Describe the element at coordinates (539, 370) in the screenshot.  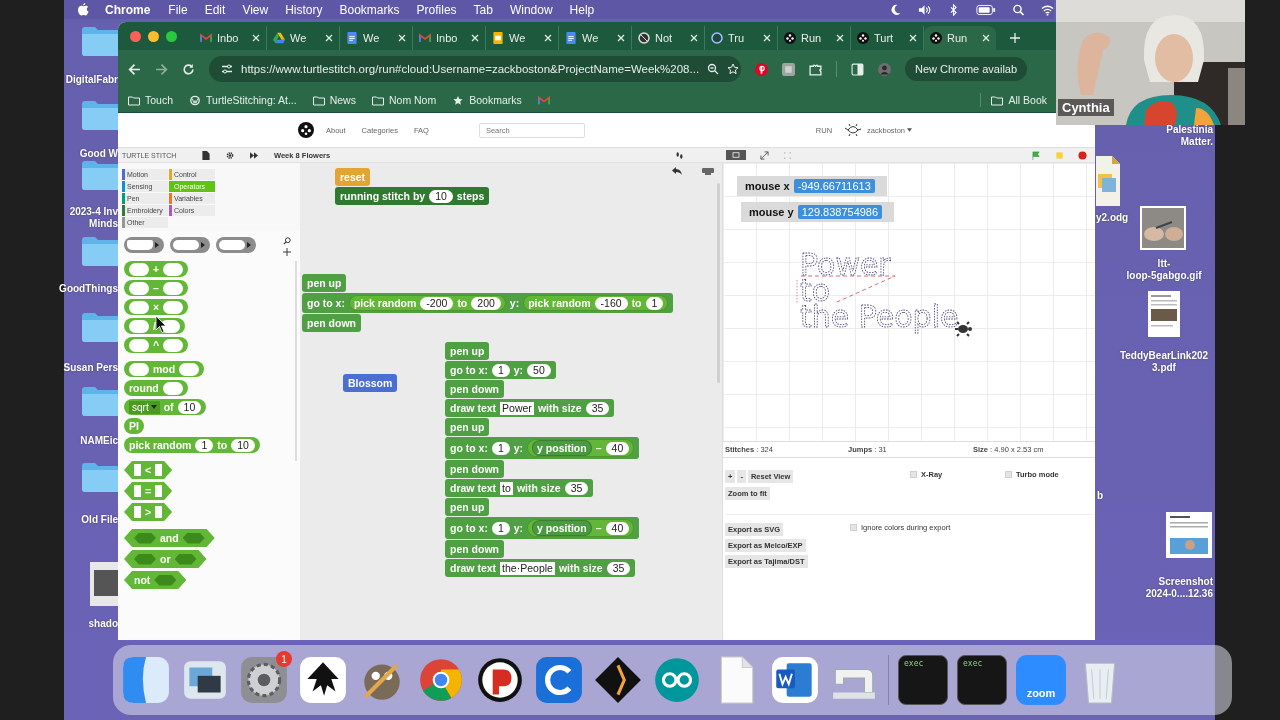
I see `number-slot: 50` at that location.